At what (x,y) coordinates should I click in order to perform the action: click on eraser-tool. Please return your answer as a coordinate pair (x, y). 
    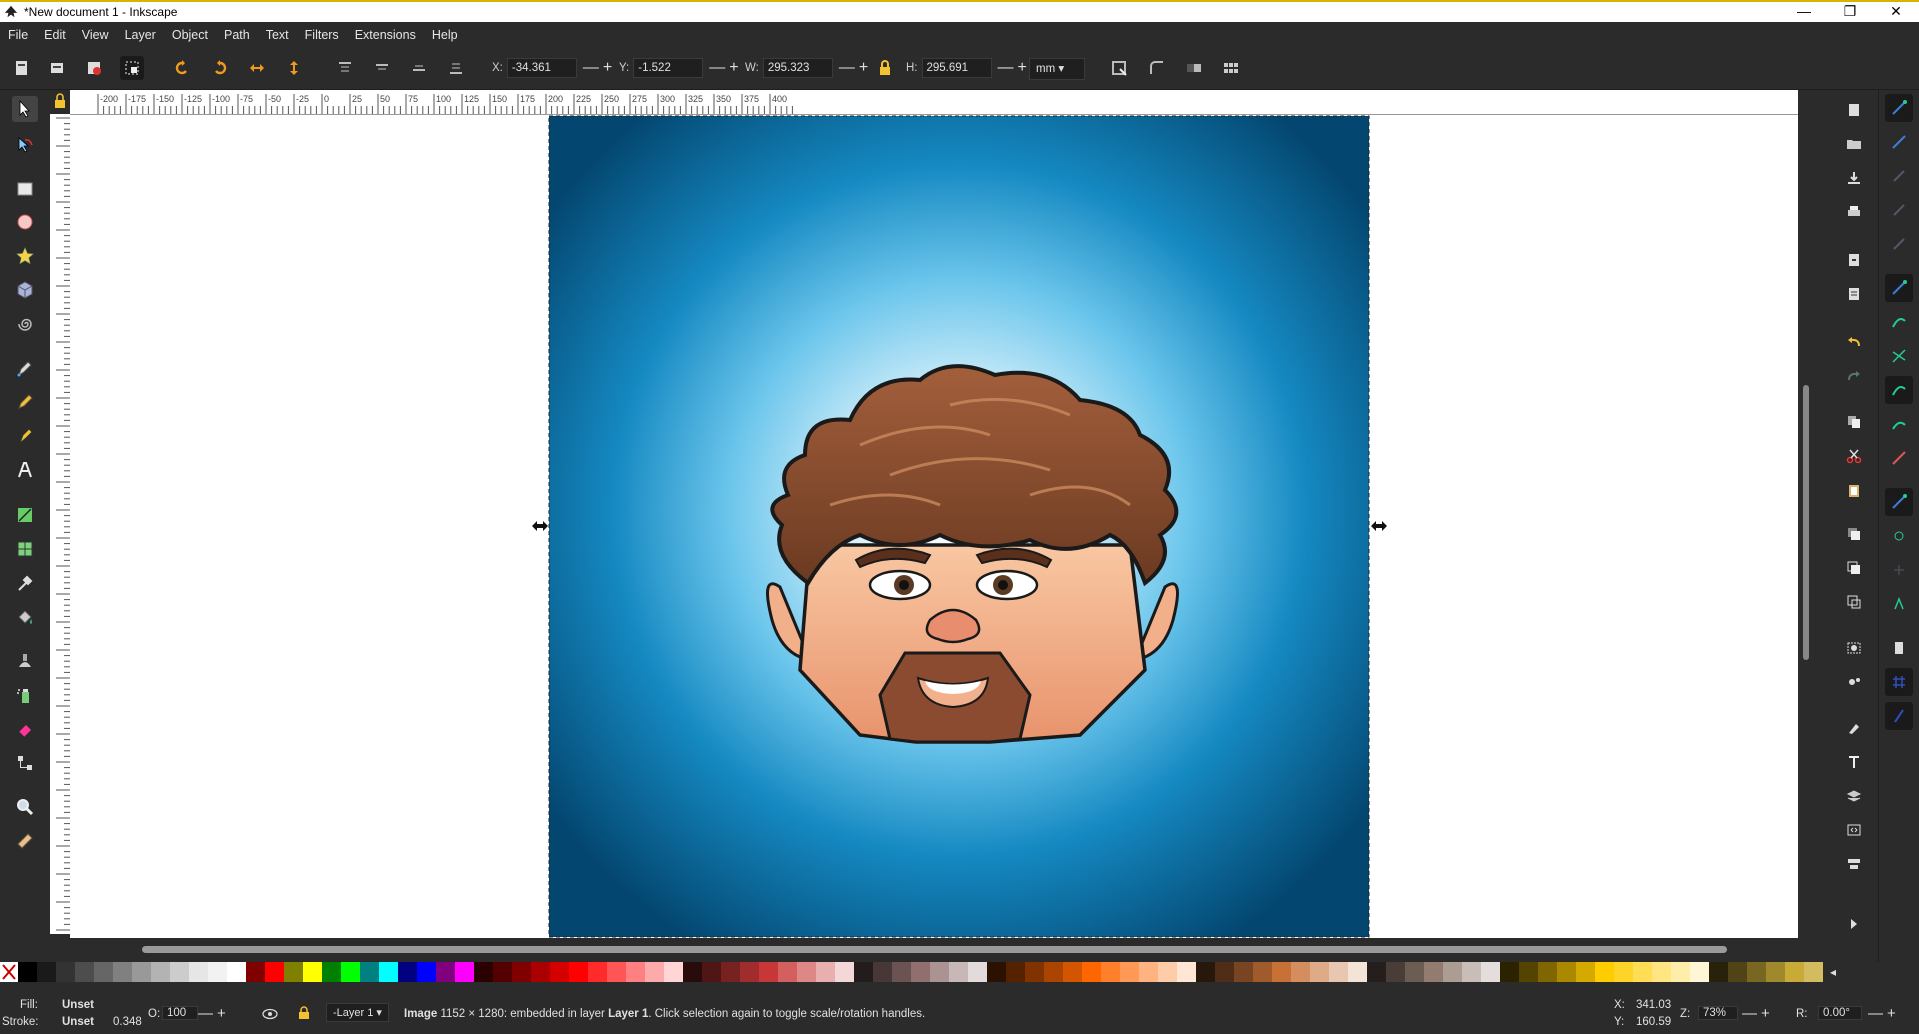
    Looking at the image, I should click on (25, 729).